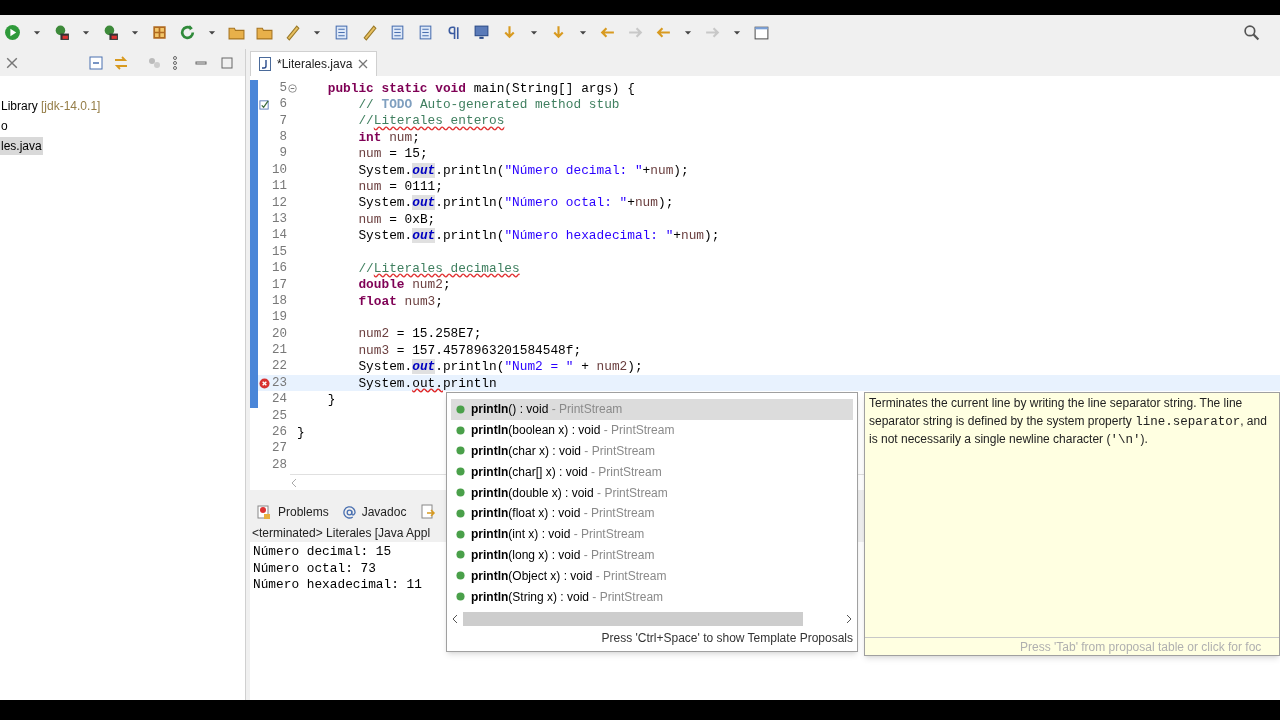 This screenshot has width=1280, height=720. I want to click on console-line: Número decimal: 15, so click(322, 552).